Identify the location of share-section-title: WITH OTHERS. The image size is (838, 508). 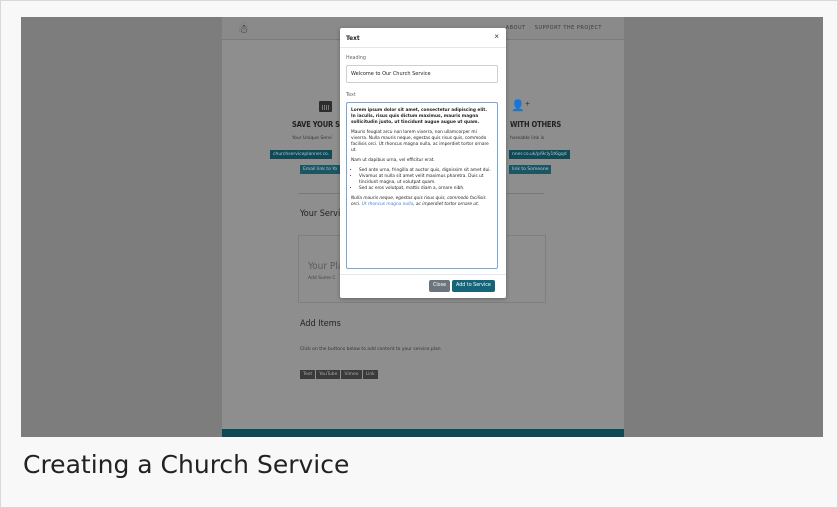
(536, 124).